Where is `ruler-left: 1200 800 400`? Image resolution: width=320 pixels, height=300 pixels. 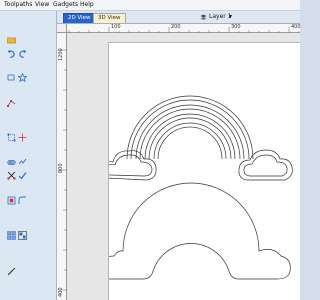
ruler-left: 1200 800 400 is located at coordinates (62, 166).